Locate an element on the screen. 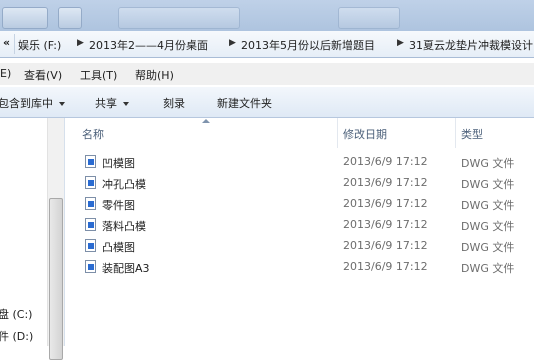  new-folder-button: 新建文件夹 is located at coordinates (244, 103).